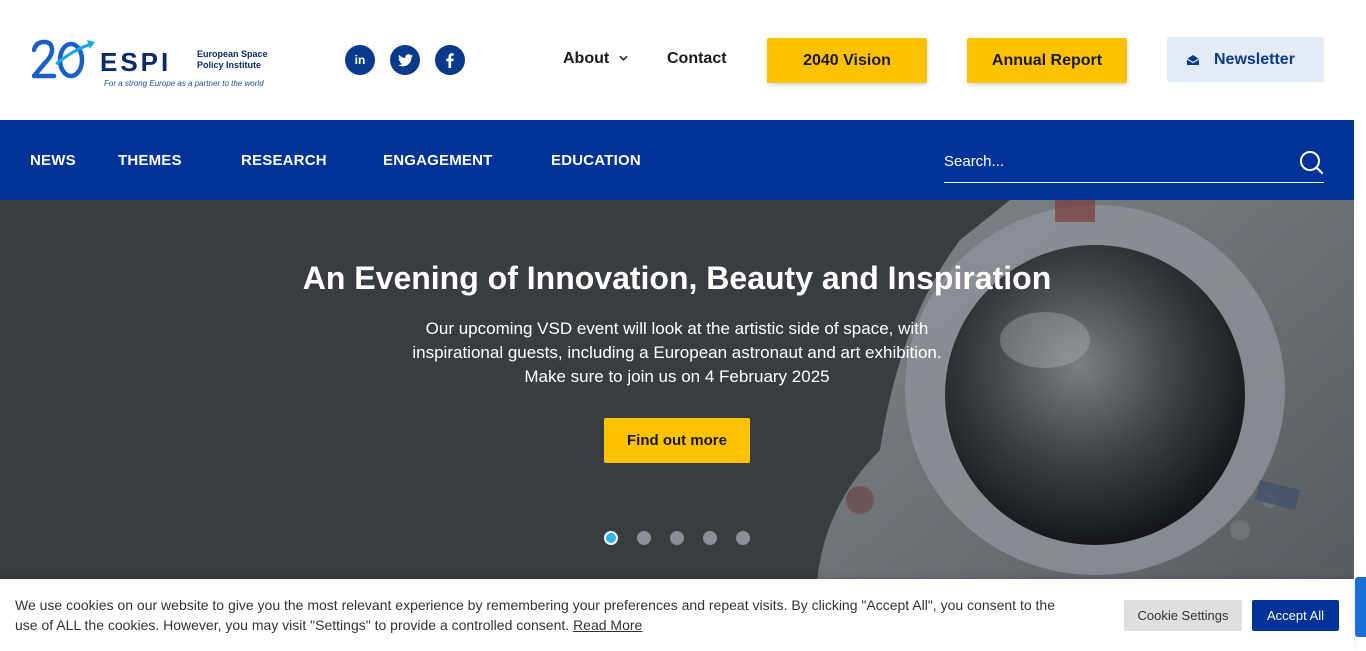 This screenshot has height=651, width=1366. Describe the element at coordinates (697, 59) in the screenshot. I see `contact-link: Contact` at that location.